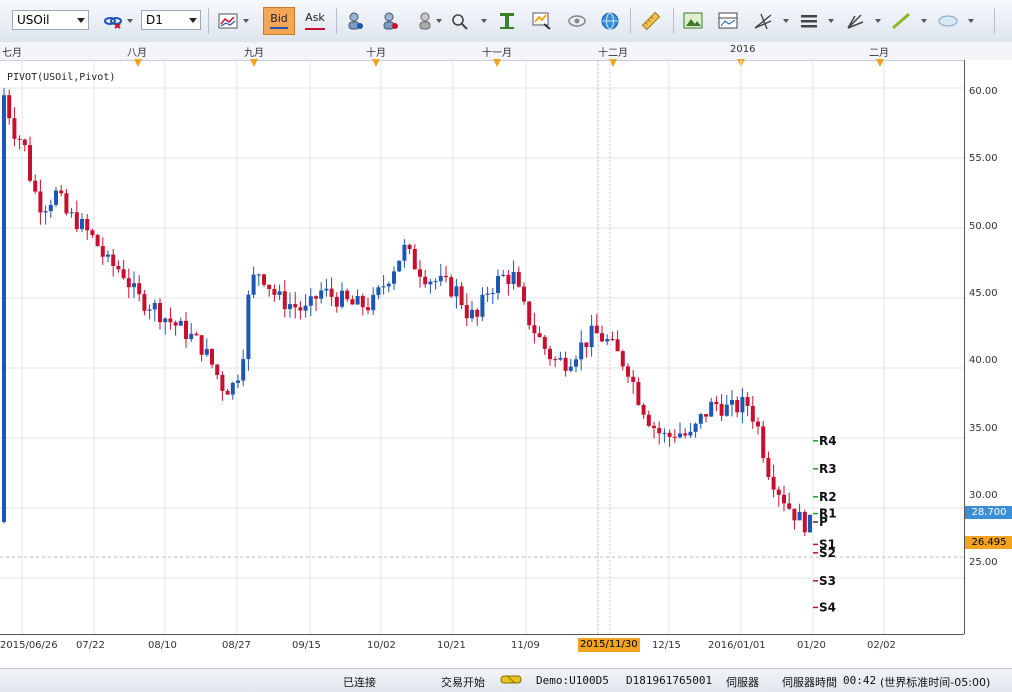 This screenshot has height=692, width=1012. What do you see at coordinates (809, 21) in the screenshot?
I see `lines-icon` at bounding box center [809, 21].